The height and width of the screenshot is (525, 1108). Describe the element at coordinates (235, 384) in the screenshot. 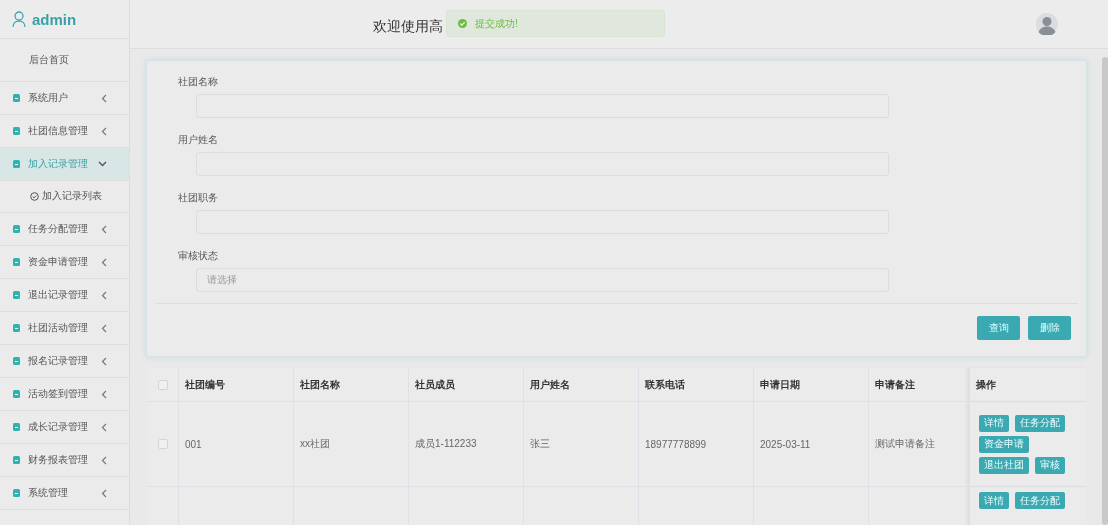

I see `column-header: 社团编号` at that location.